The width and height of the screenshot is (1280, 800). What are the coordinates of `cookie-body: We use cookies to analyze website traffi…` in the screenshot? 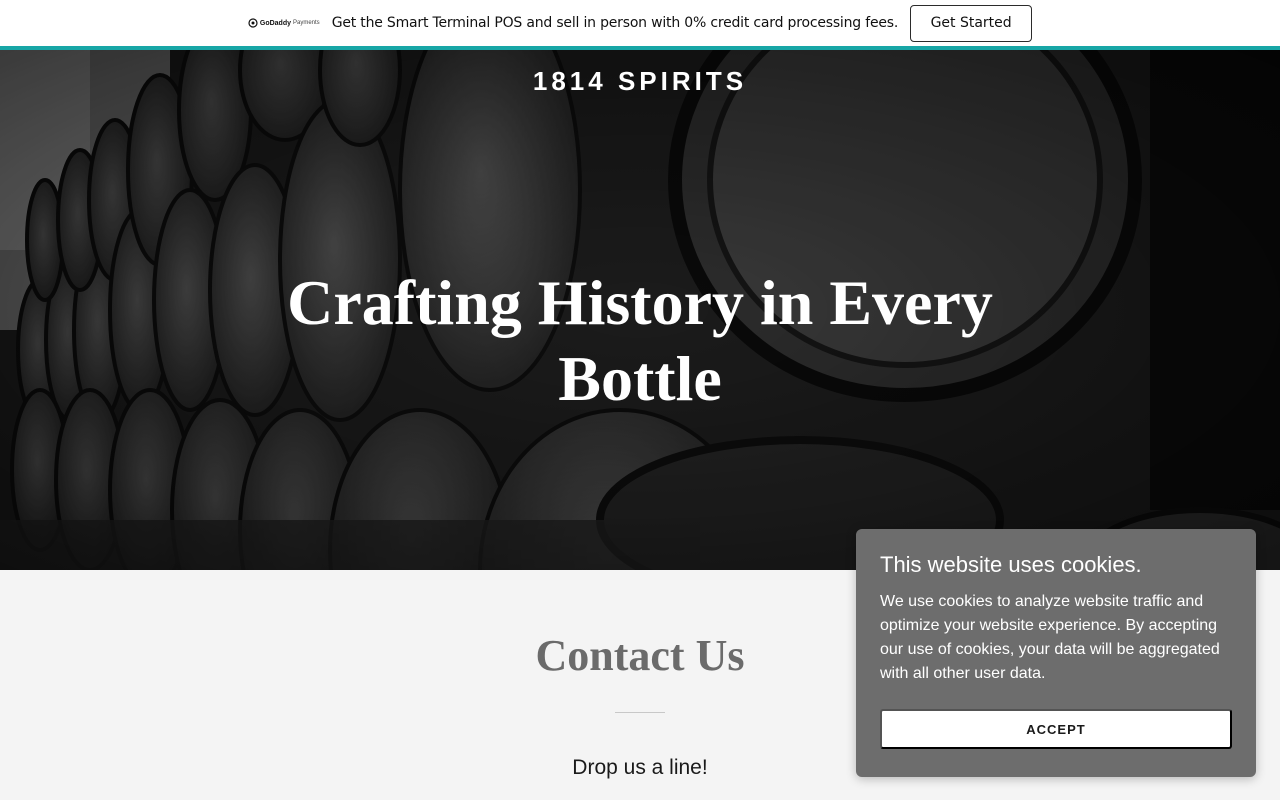 It's located at (1050, 637).